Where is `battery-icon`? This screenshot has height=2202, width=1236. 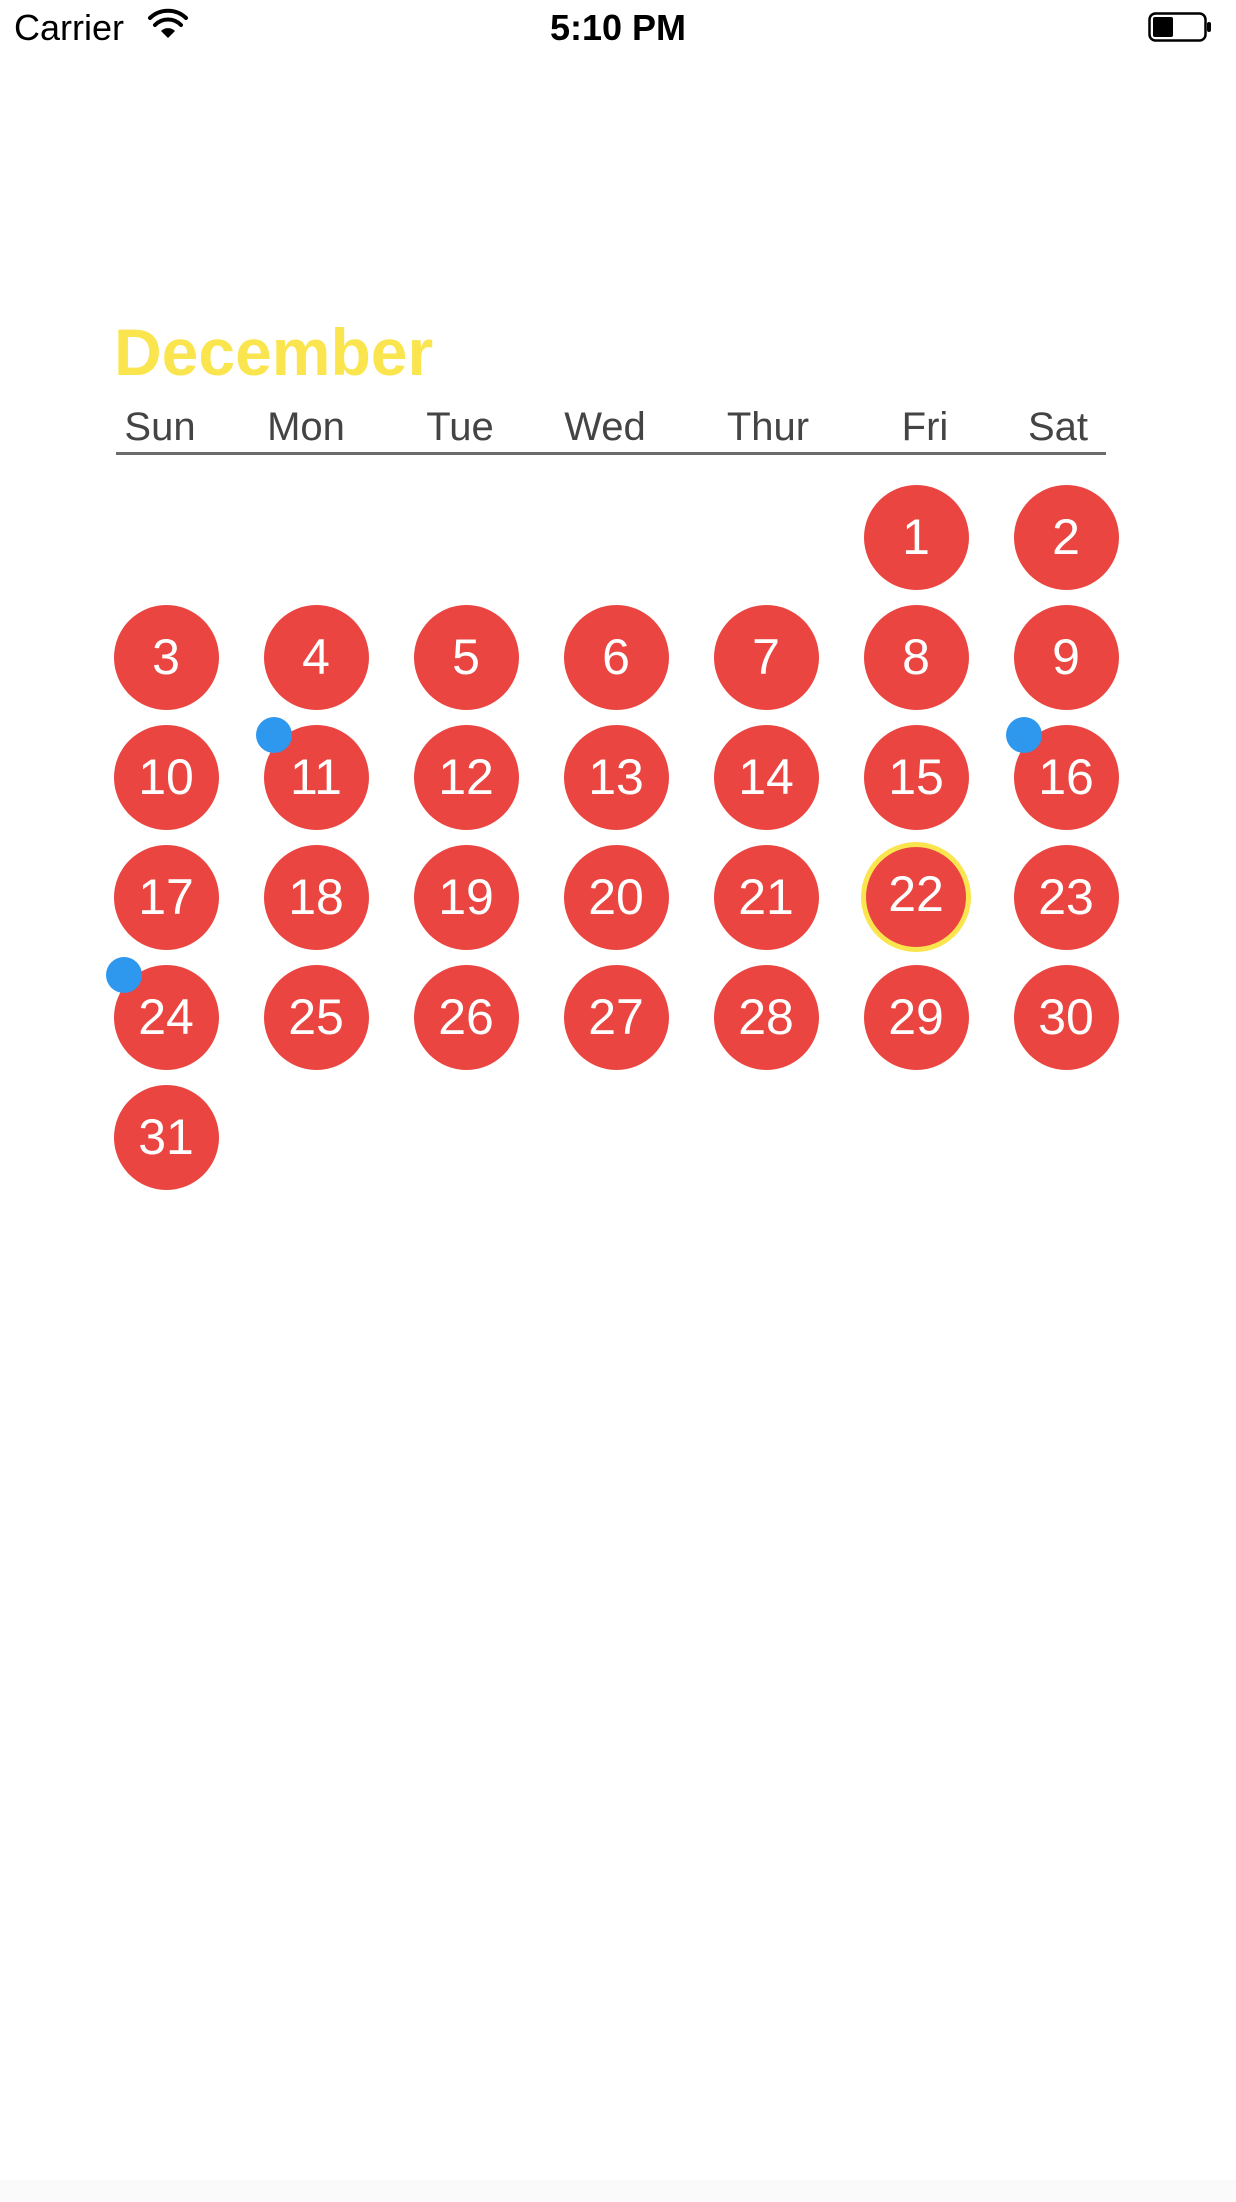 battery-icon is located at coordinates (1179, 27).